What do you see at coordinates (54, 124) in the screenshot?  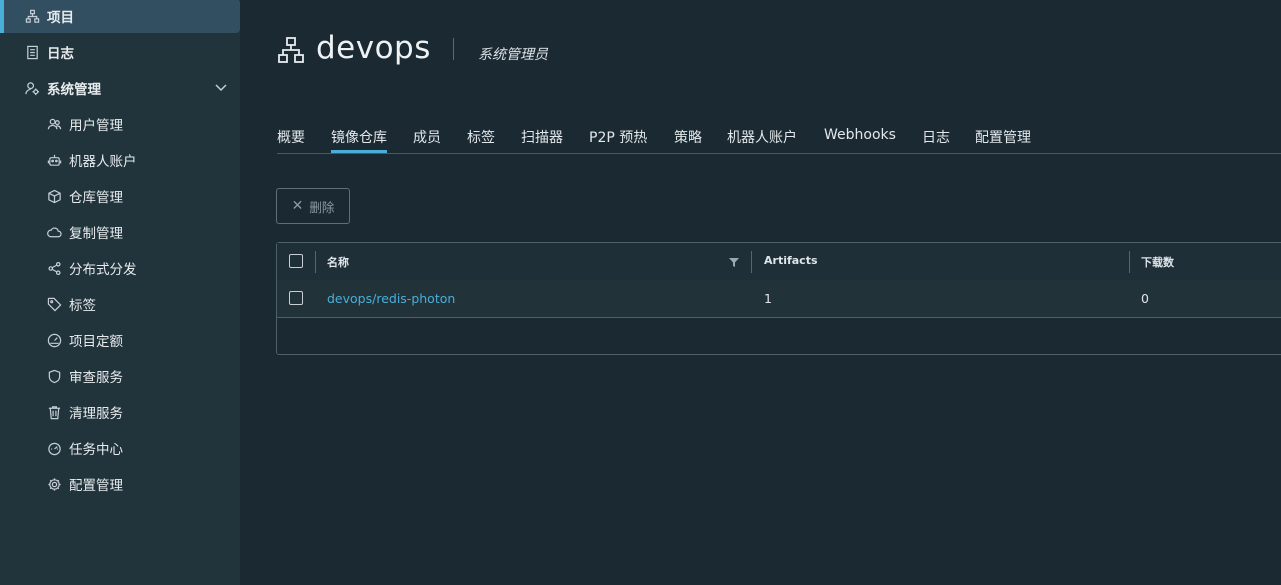 I see `users-icon` at bounding box center [54, 124].